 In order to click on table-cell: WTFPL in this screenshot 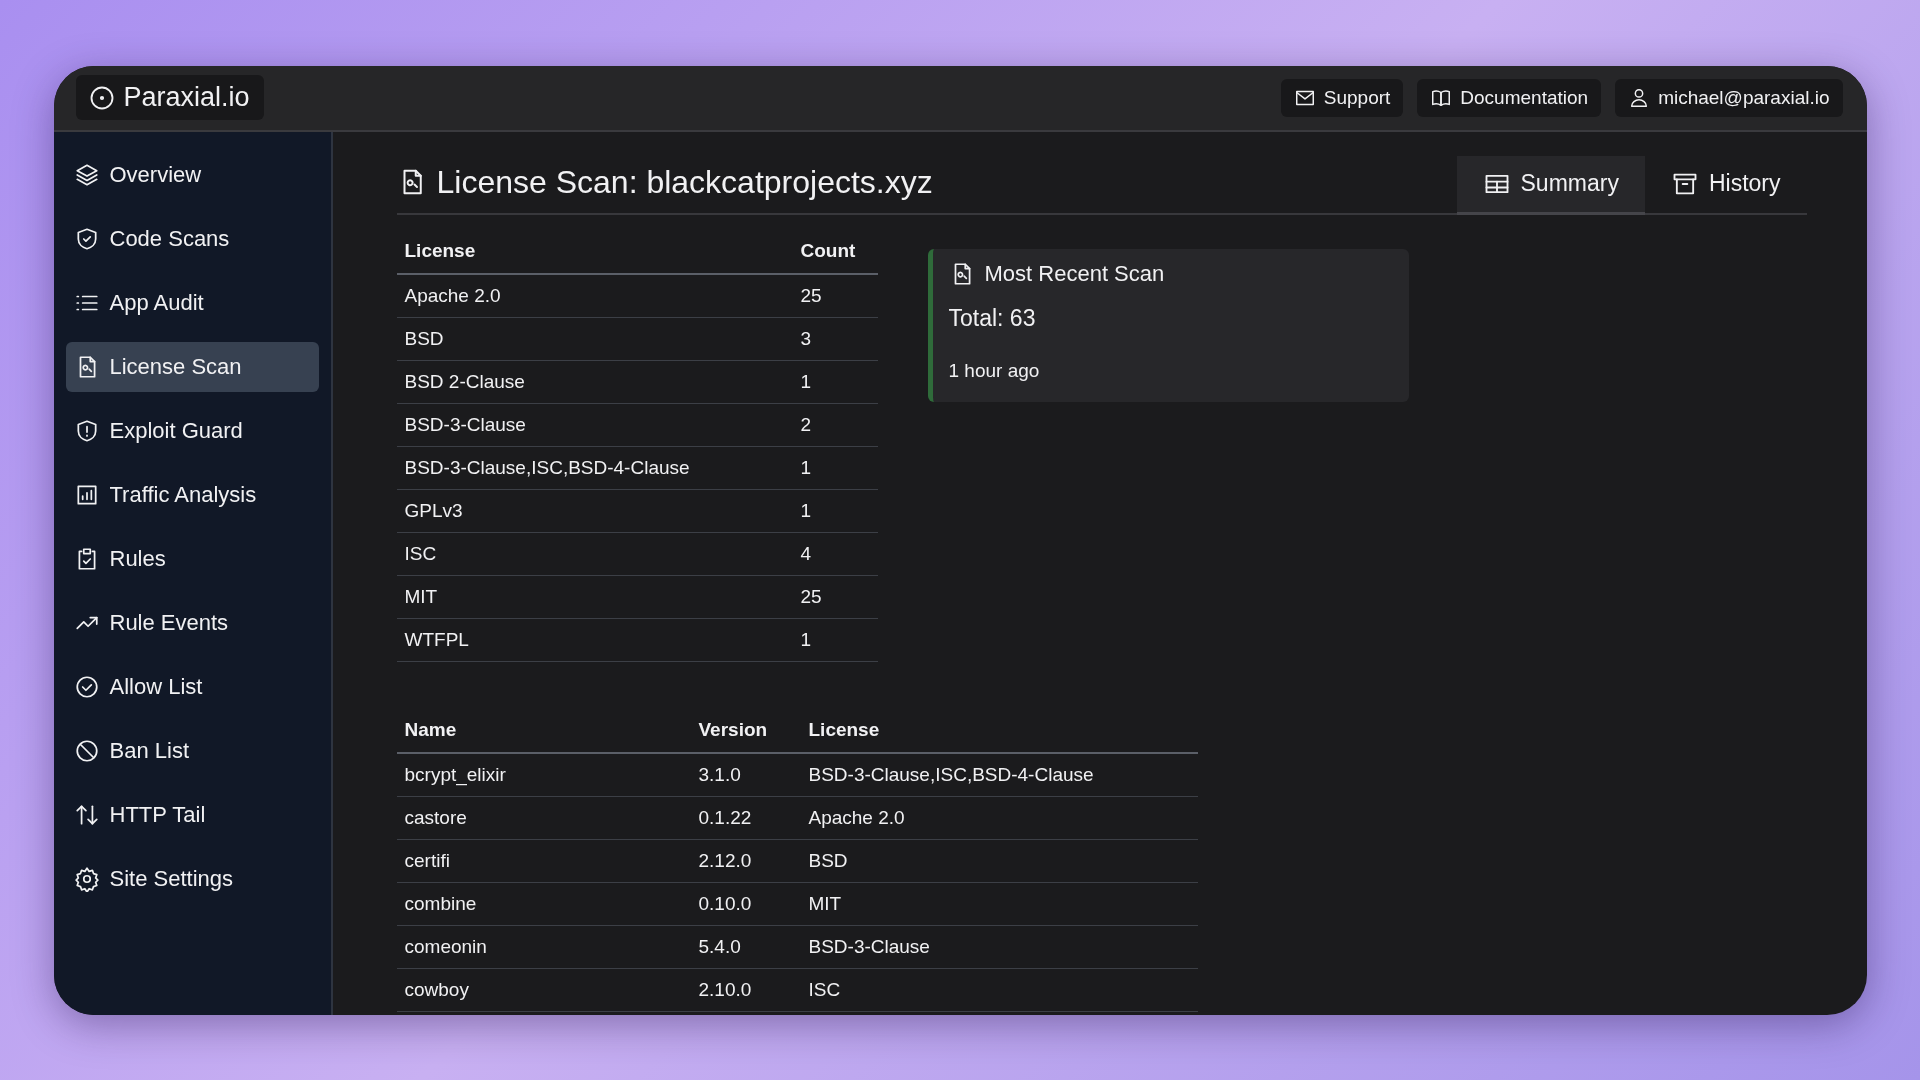, I will do `click(594, 639)`.